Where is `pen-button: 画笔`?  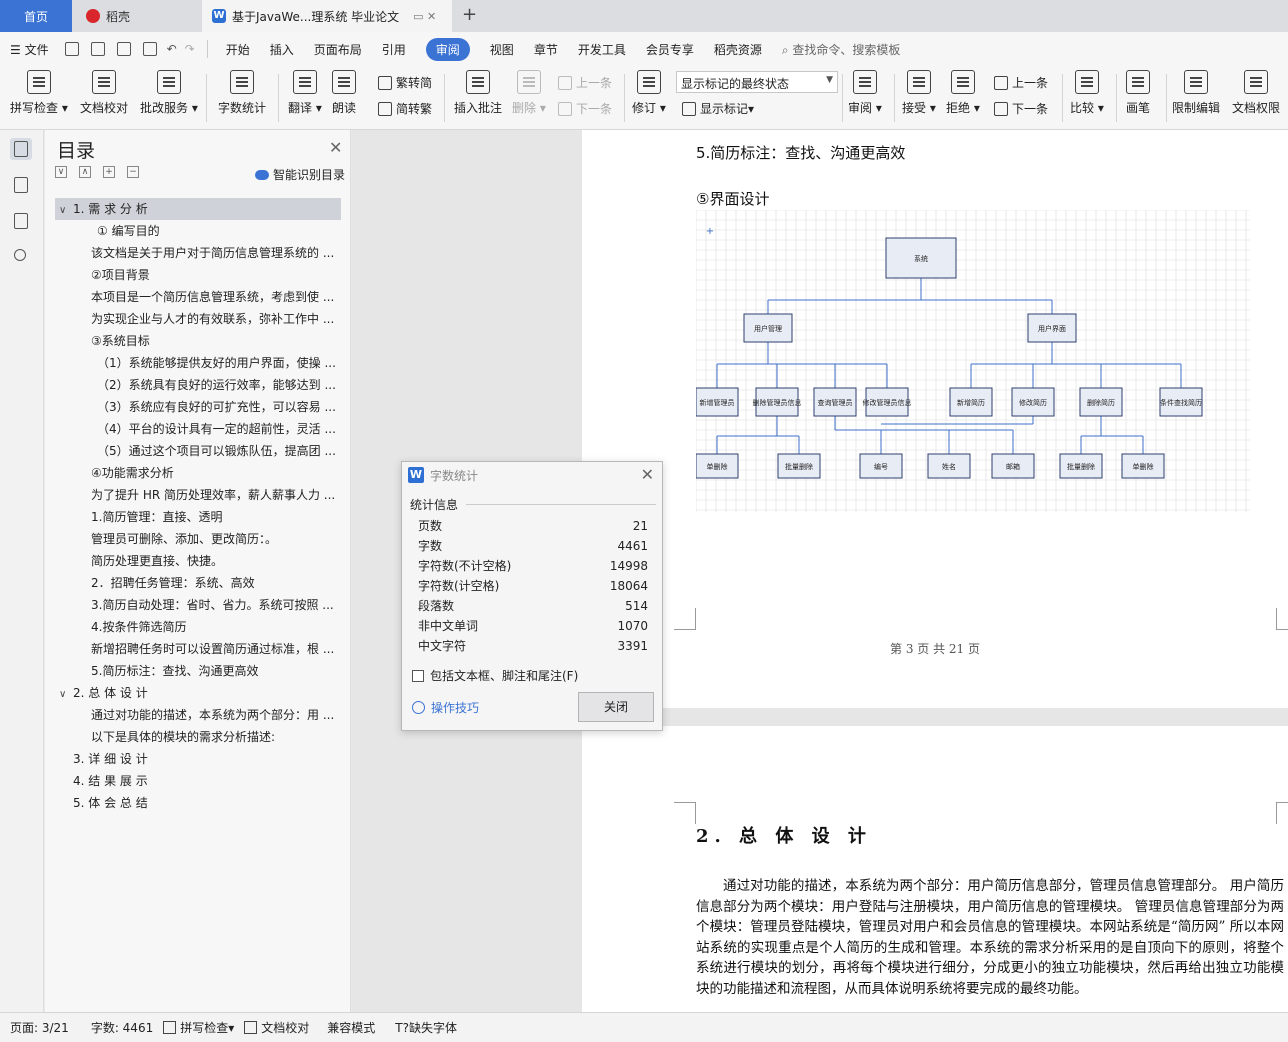 pen-button: 画笔 is located at coordinates (1138, 93).